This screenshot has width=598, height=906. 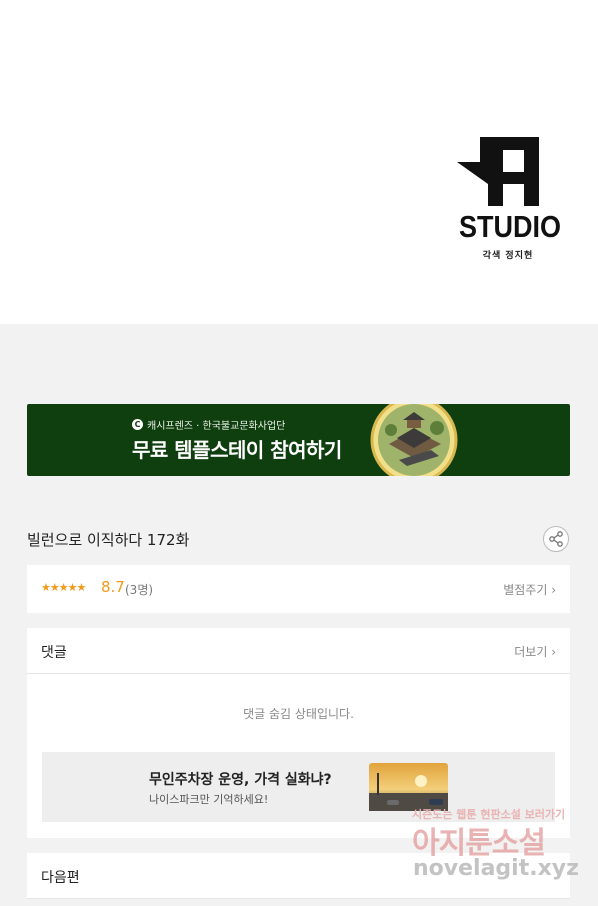 I want to click on rating-score: 8.7, so click(x=113, y=587).